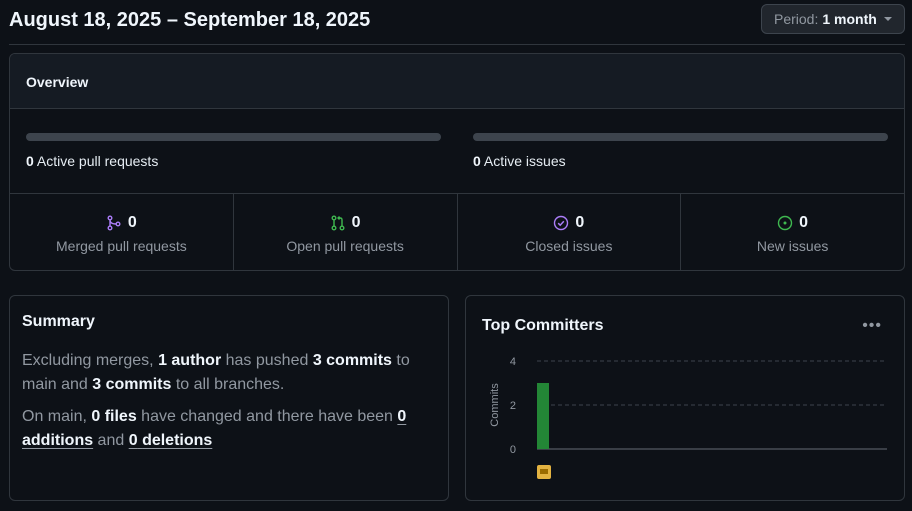  I want to click on active-issues-label: 0 Active issues, so click(519, 161).